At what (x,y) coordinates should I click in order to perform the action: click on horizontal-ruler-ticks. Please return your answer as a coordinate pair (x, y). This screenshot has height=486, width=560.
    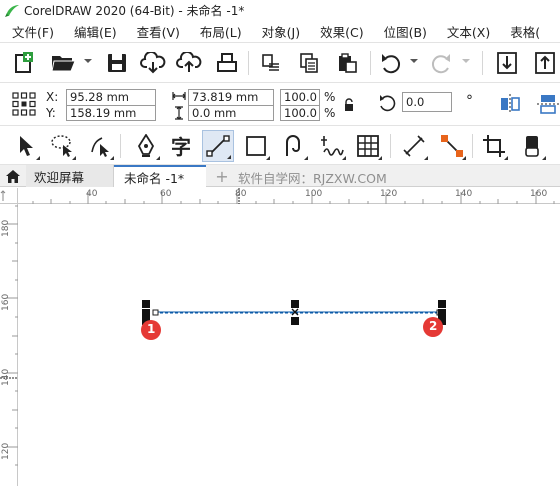
    Looking at the image, I should click on (293, 196).